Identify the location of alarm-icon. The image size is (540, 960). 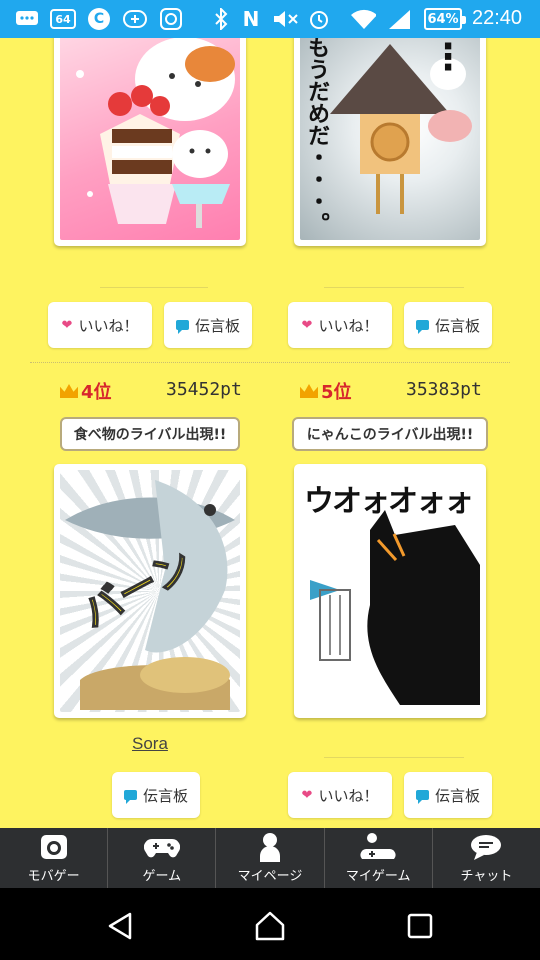
(319, 19).